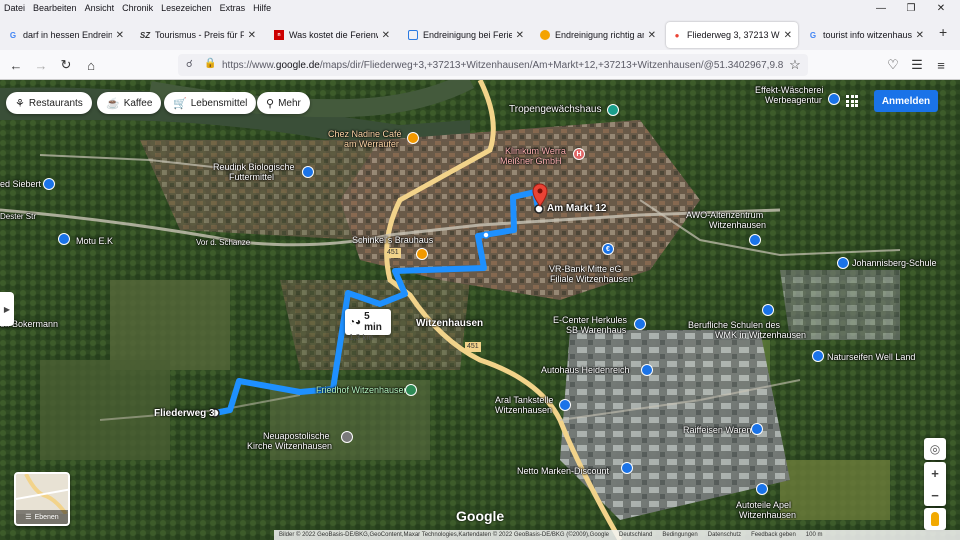 Image resolution: width=960 pixels, height=540 pixels. I want to click on menu-extras: Extras, so click(233, 8).